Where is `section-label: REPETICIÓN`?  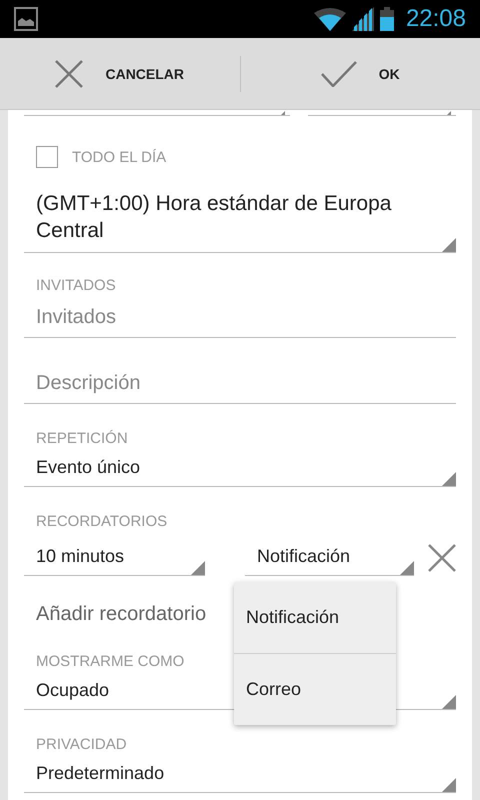 section-label: REPETICIÓN is located at coordinates (82, 438).